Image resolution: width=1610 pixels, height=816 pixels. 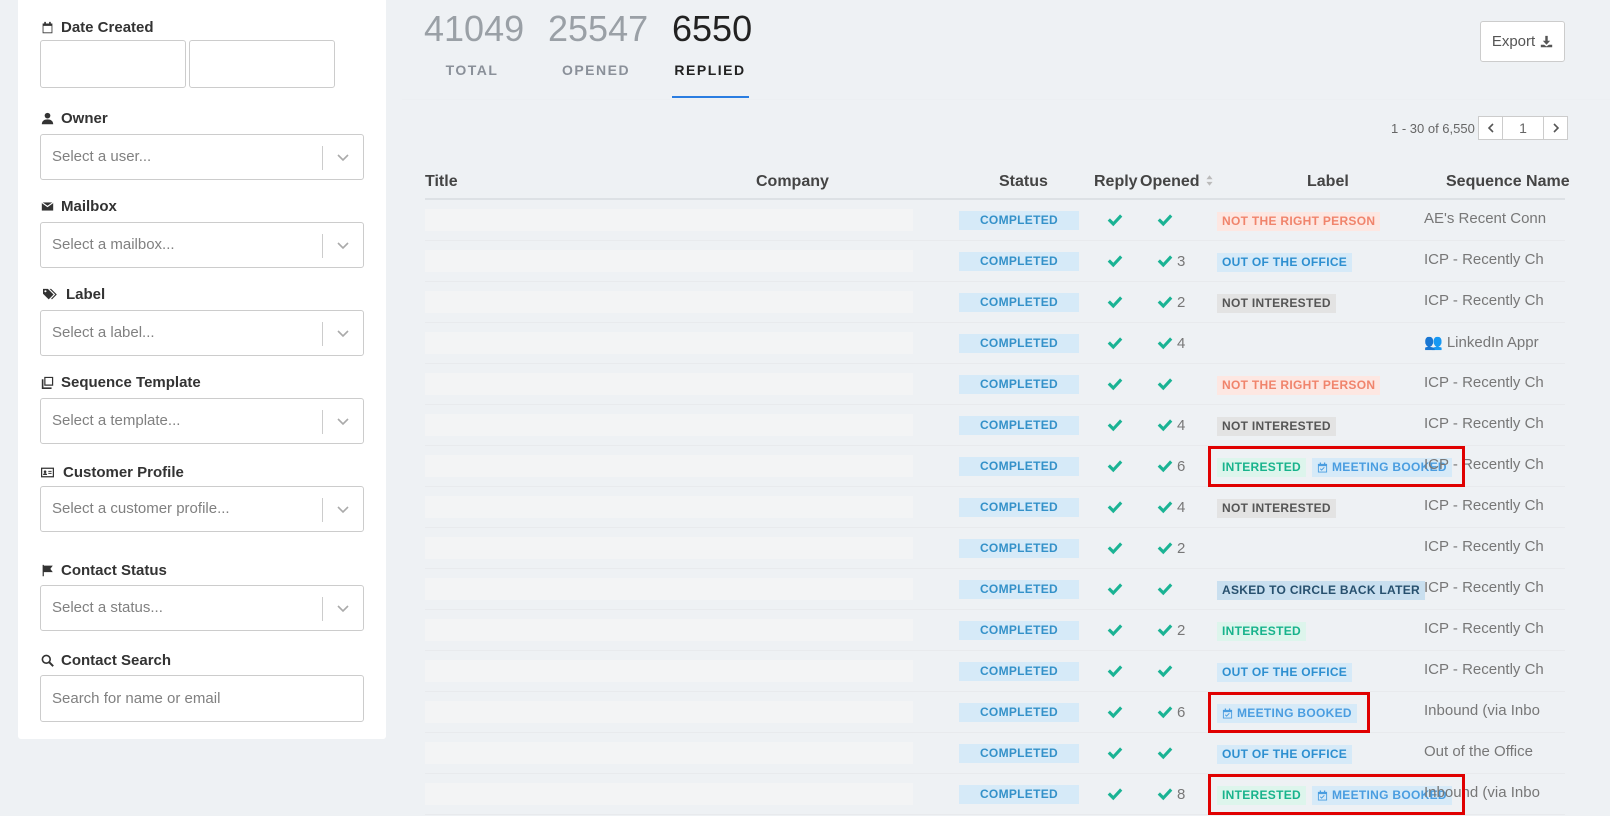 What do you see at coordinates (474, 43) in the screenshot?
I see `stat-total: 41049 TOTAL` at bounding box center [474, 43].